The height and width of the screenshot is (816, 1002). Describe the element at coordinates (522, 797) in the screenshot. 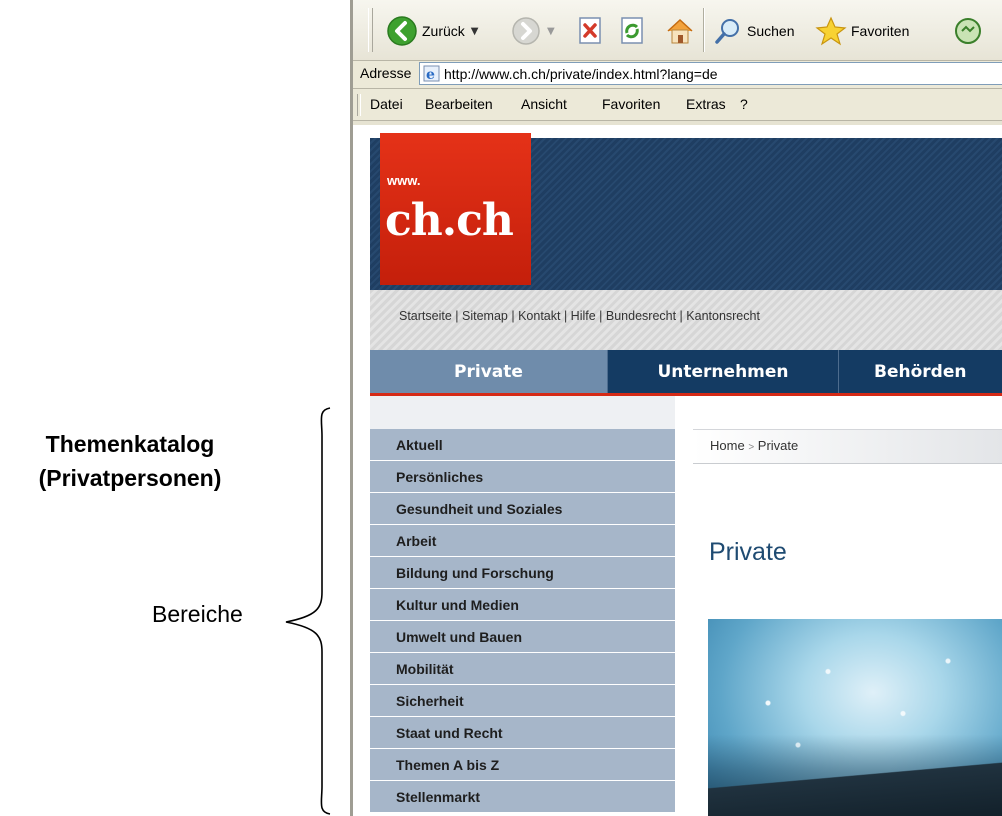

I see `sidenav-item-stellenmarkt: Stellenmarkt` at that location.